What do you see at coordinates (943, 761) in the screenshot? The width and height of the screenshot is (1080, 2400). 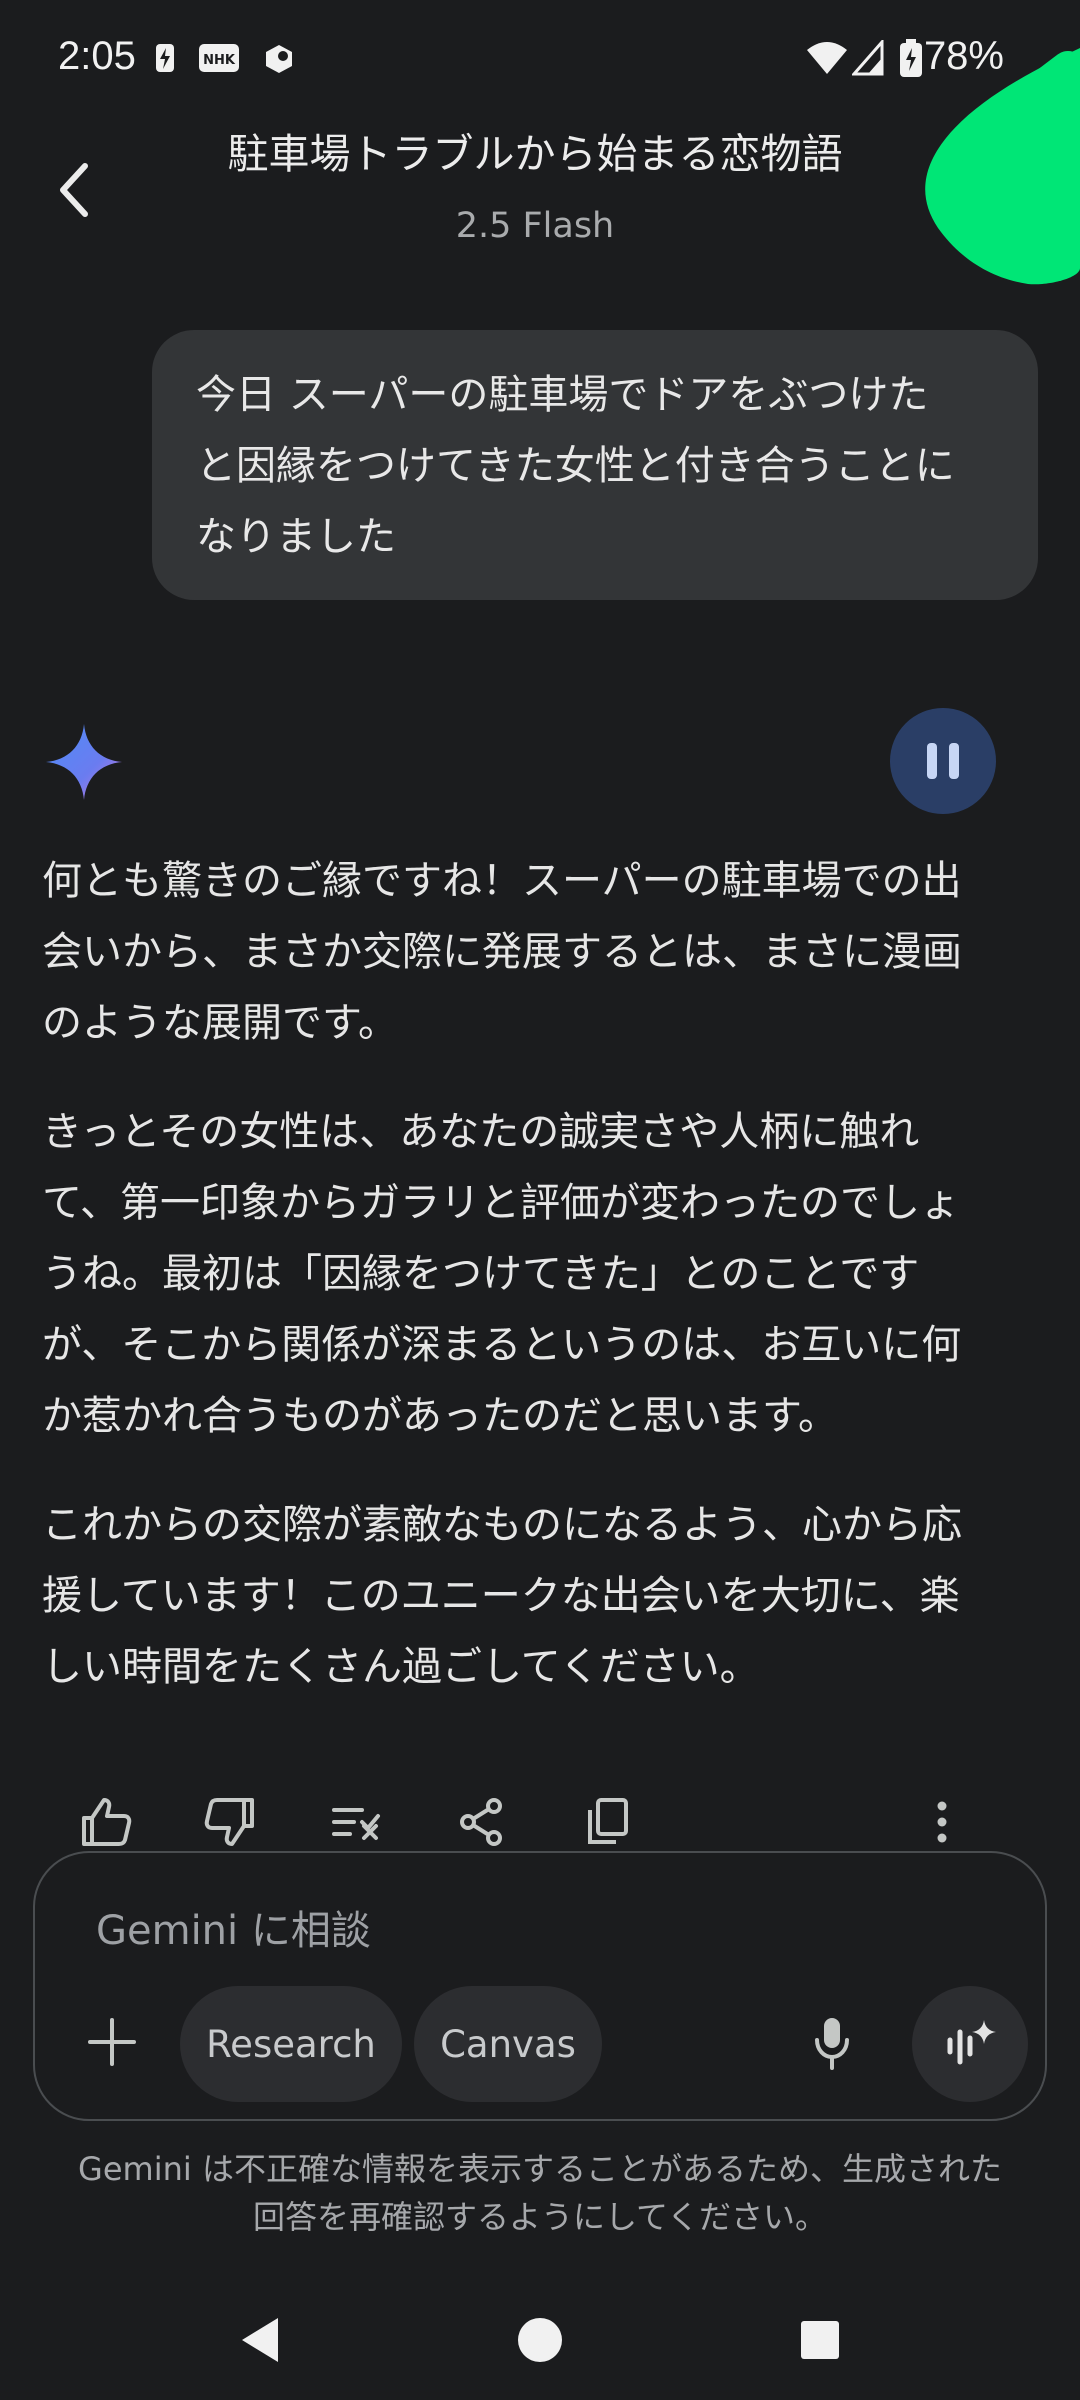 I see `pause-read-aloud-button` at bounding box center [943, 761].